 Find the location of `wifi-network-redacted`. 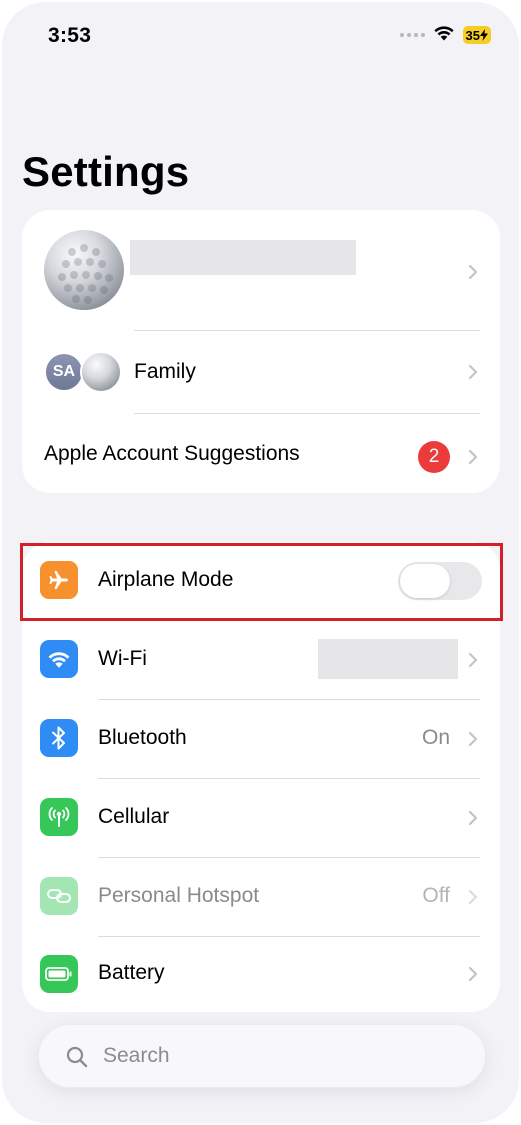

wifi-network-redacted is located at coordinates (388, 659).